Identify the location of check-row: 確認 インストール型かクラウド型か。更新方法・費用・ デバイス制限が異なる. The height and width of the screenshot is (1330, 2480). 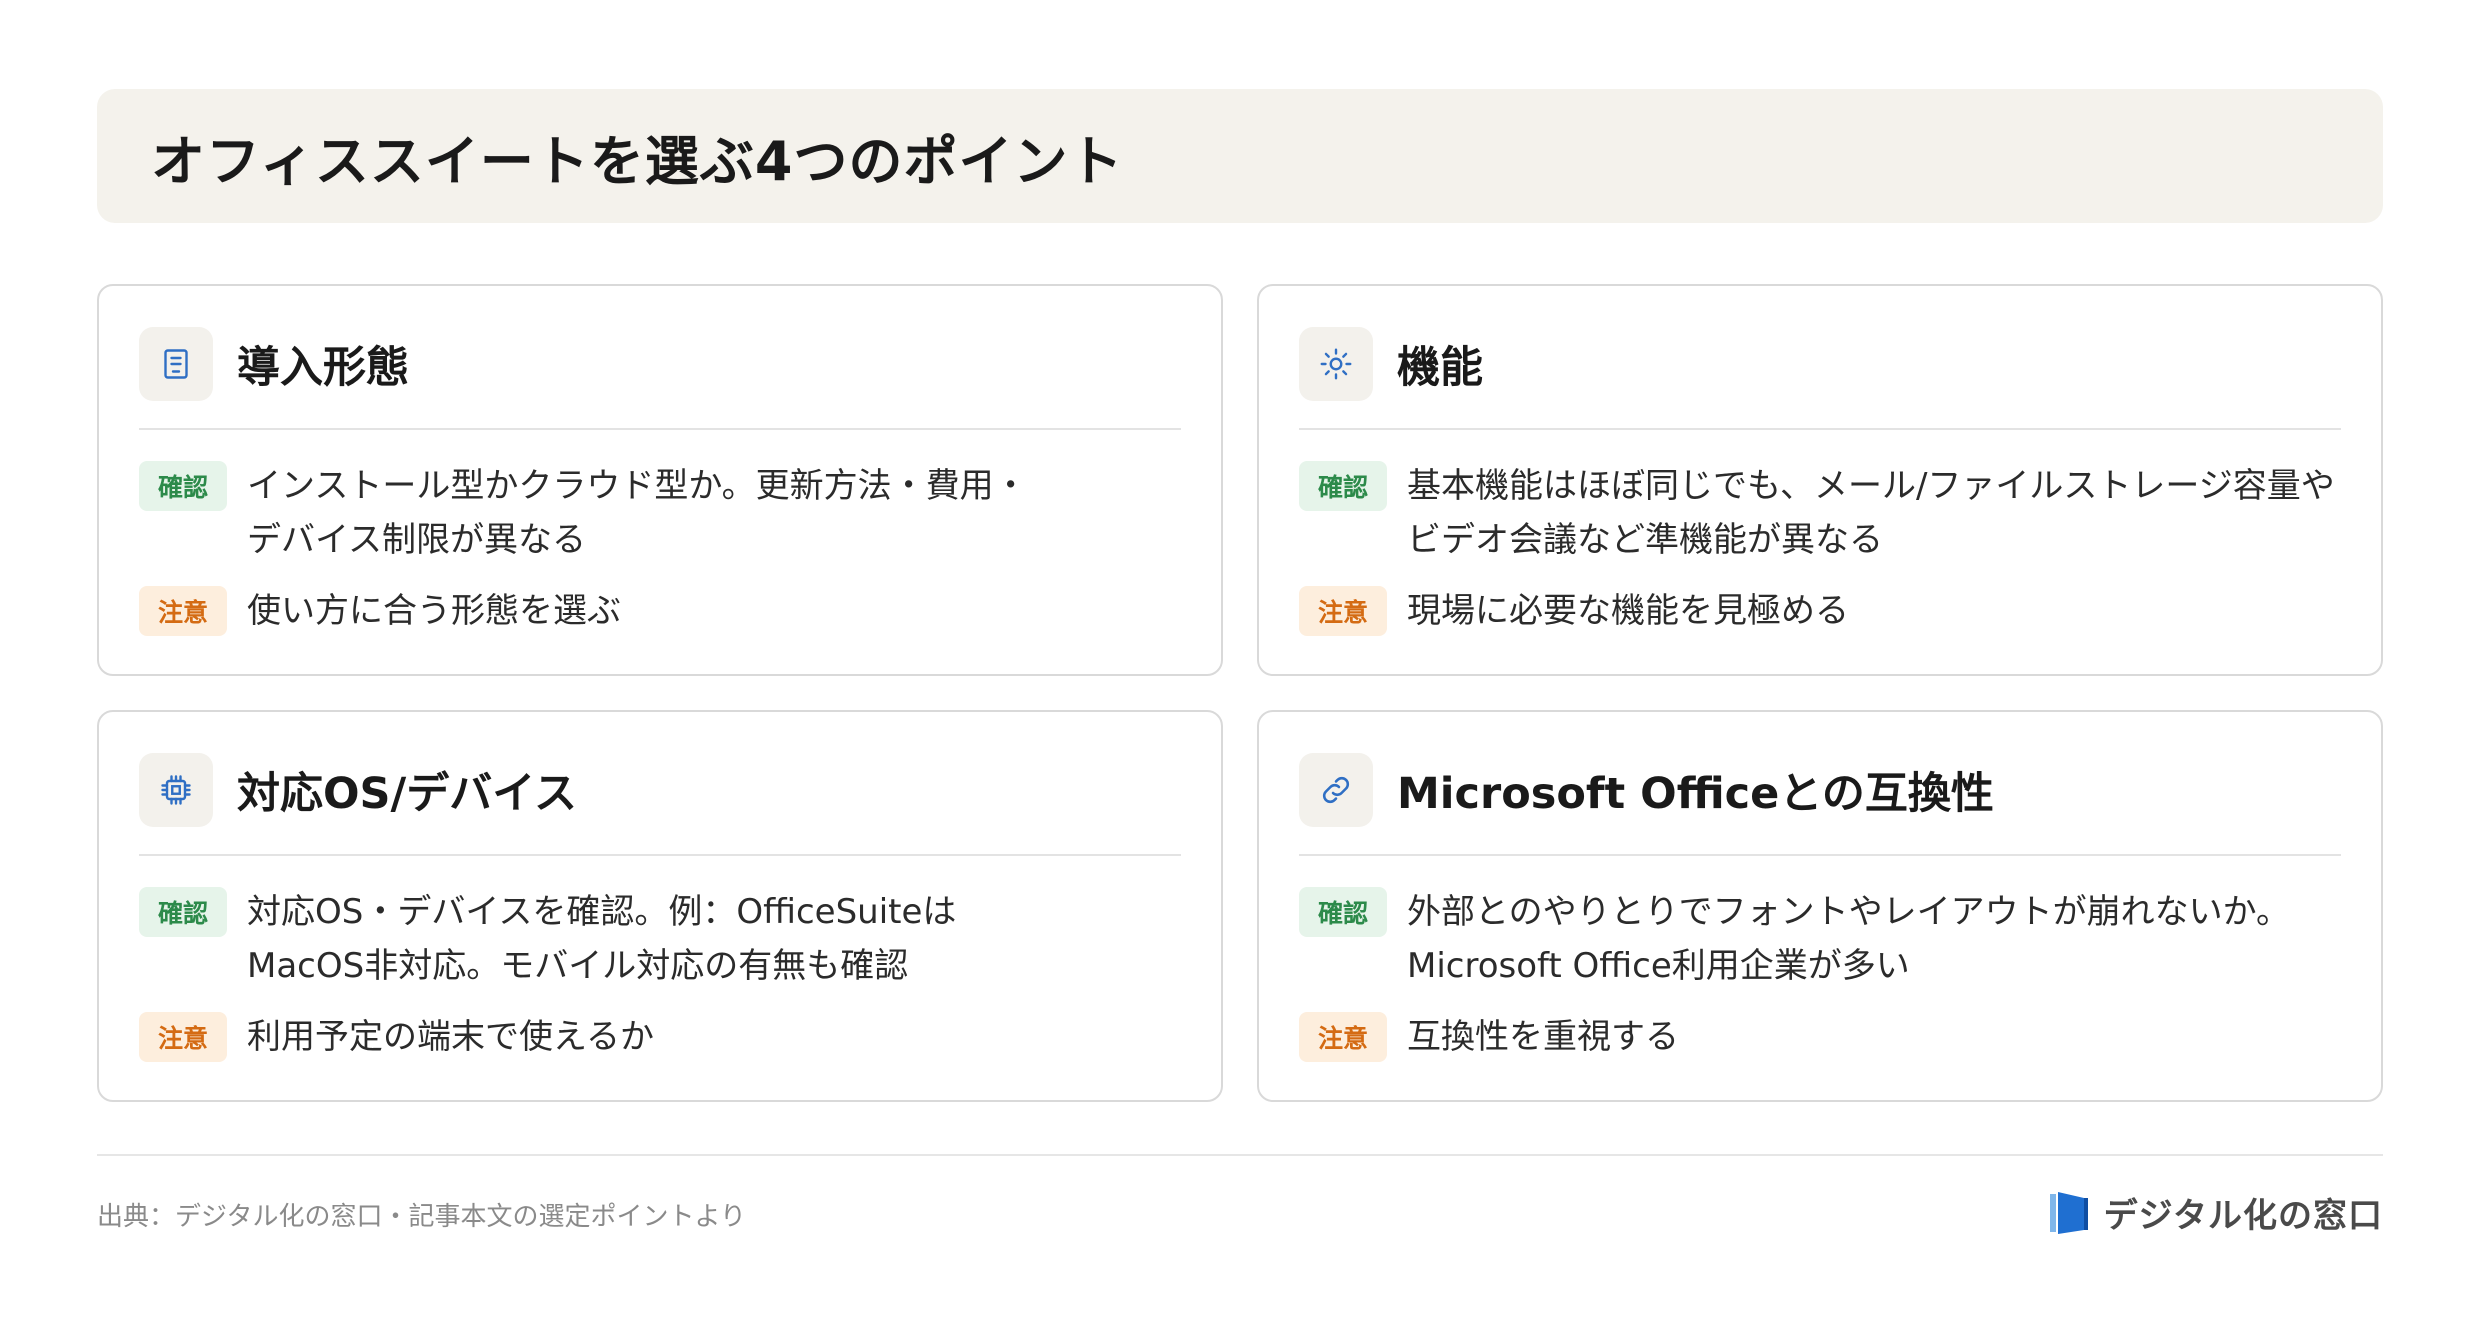
(660, 513).